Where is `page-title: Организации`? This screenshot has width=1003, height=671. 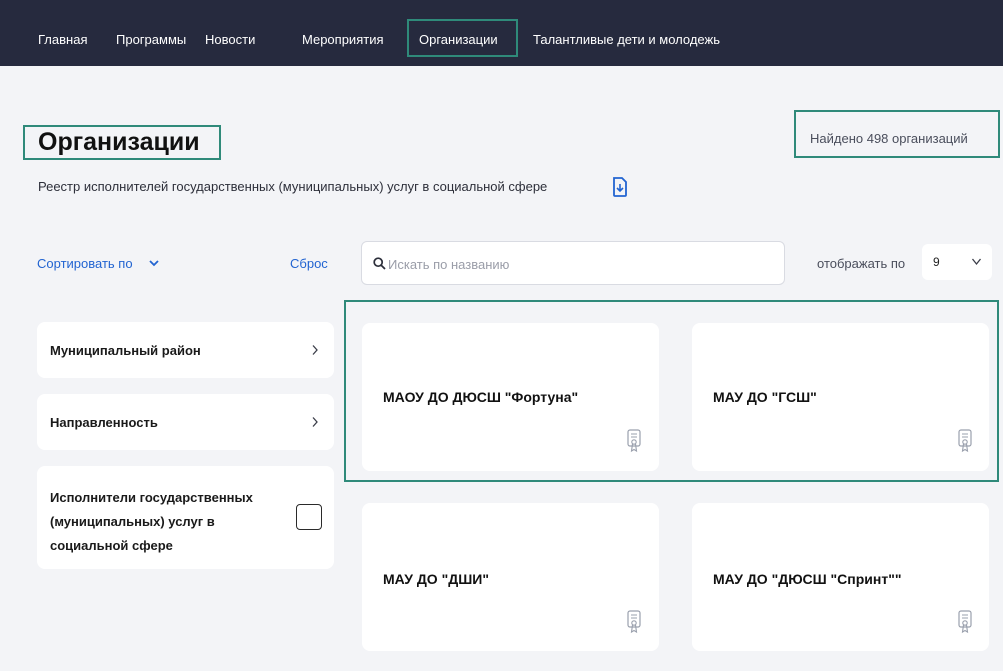
page-title: Организации is located at coordinates (119, 142).